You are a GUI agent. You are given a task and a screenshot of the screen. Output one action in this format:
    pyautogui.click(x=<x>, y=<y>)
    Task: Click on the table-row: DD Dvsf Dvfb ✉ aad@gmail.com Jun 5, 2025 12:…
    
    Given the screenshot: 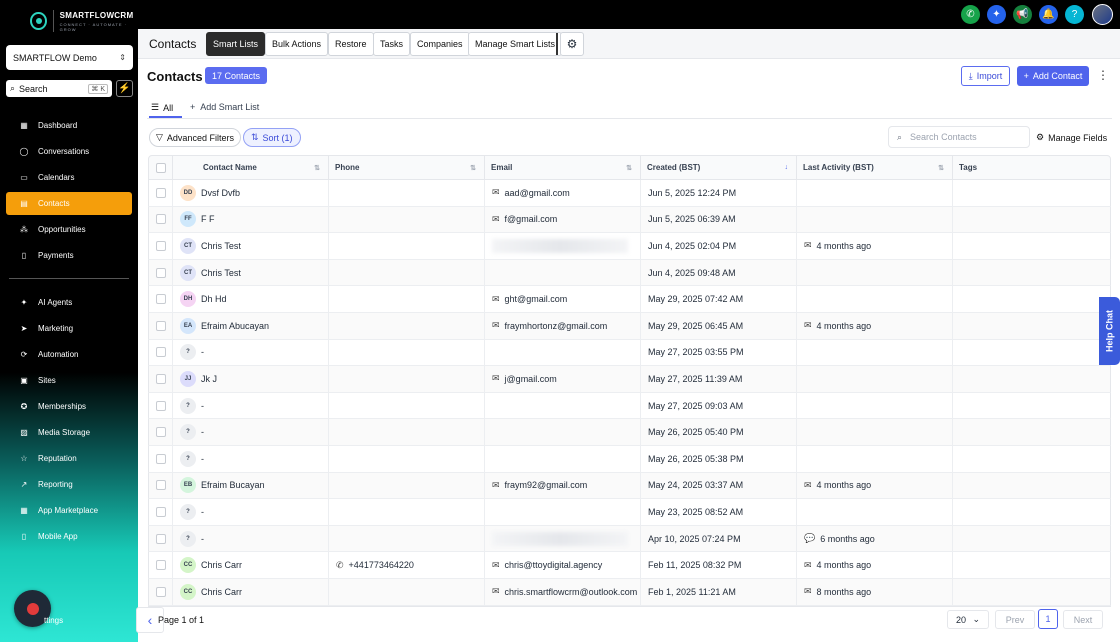 What is the action you would take?
    pyautogui.click(x=629, y=193)
    